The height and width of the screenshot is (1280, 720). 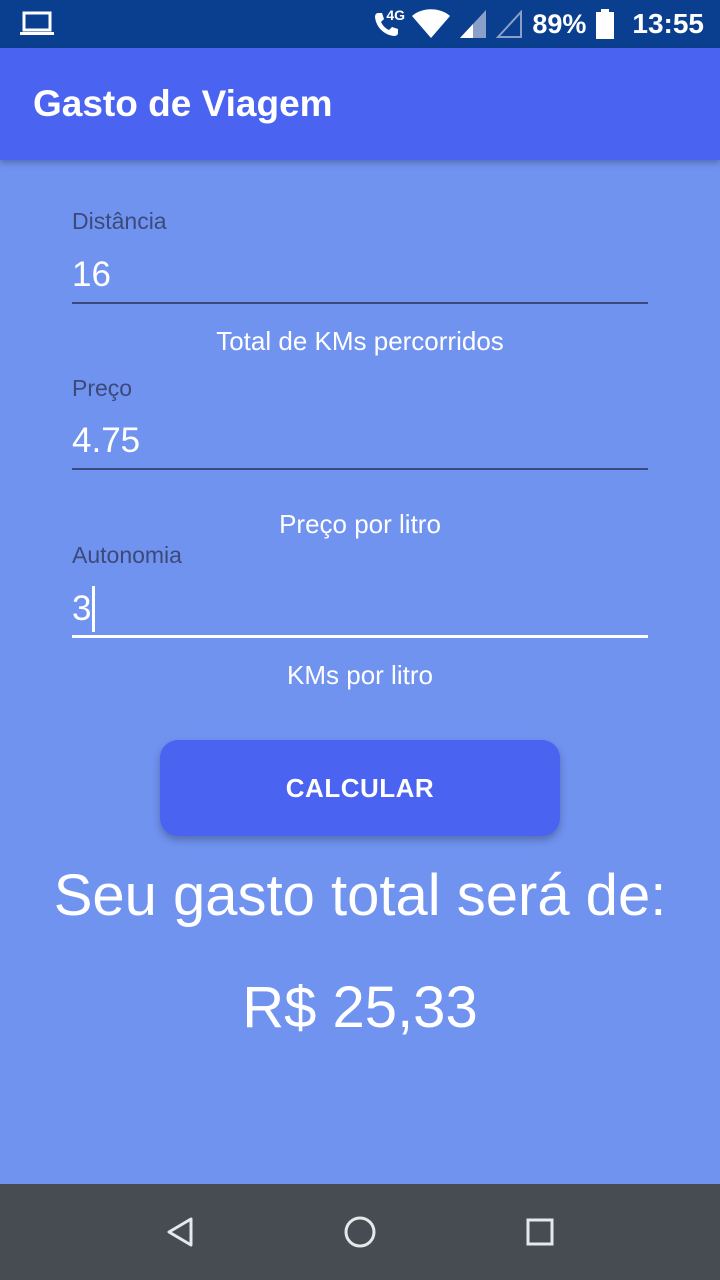 I want to click on back-button, so click(x=180, y=1232).